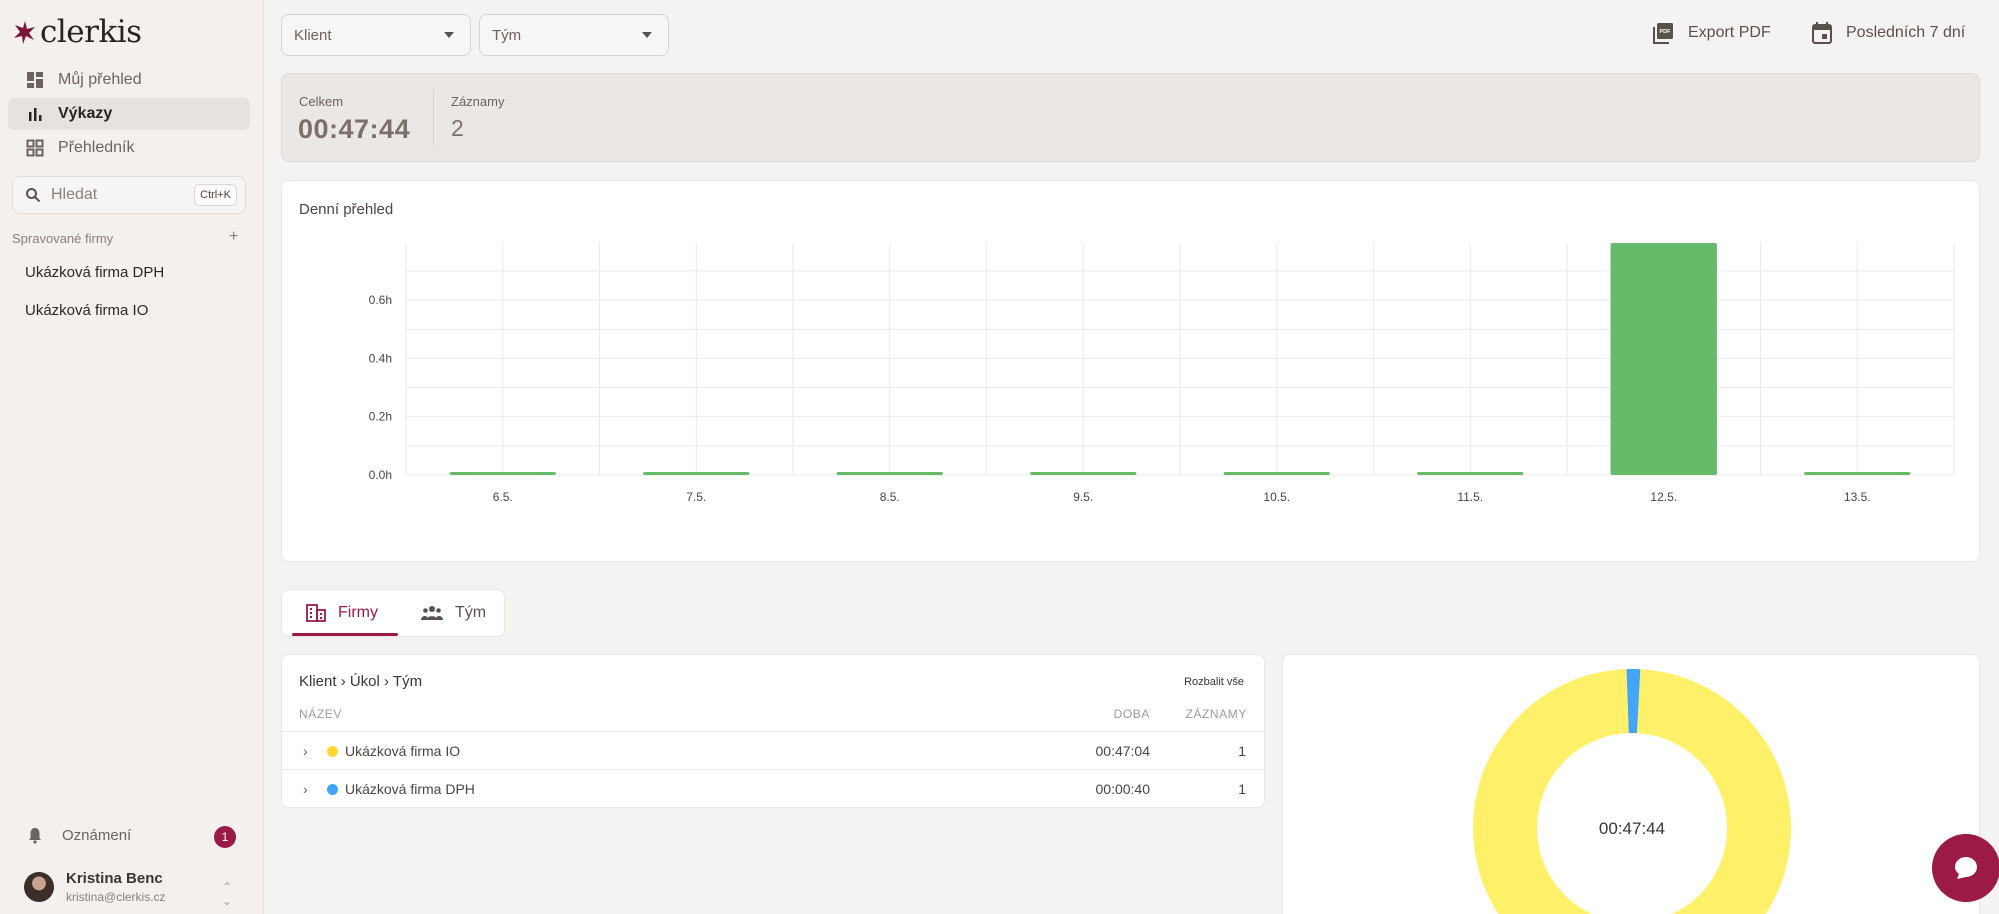 Image resolution: width=1999 pixels, height=914 pixels. Describe the element at coordinates (1666, 32) in the screenshot. I see `svg-text: PDF` at that location.